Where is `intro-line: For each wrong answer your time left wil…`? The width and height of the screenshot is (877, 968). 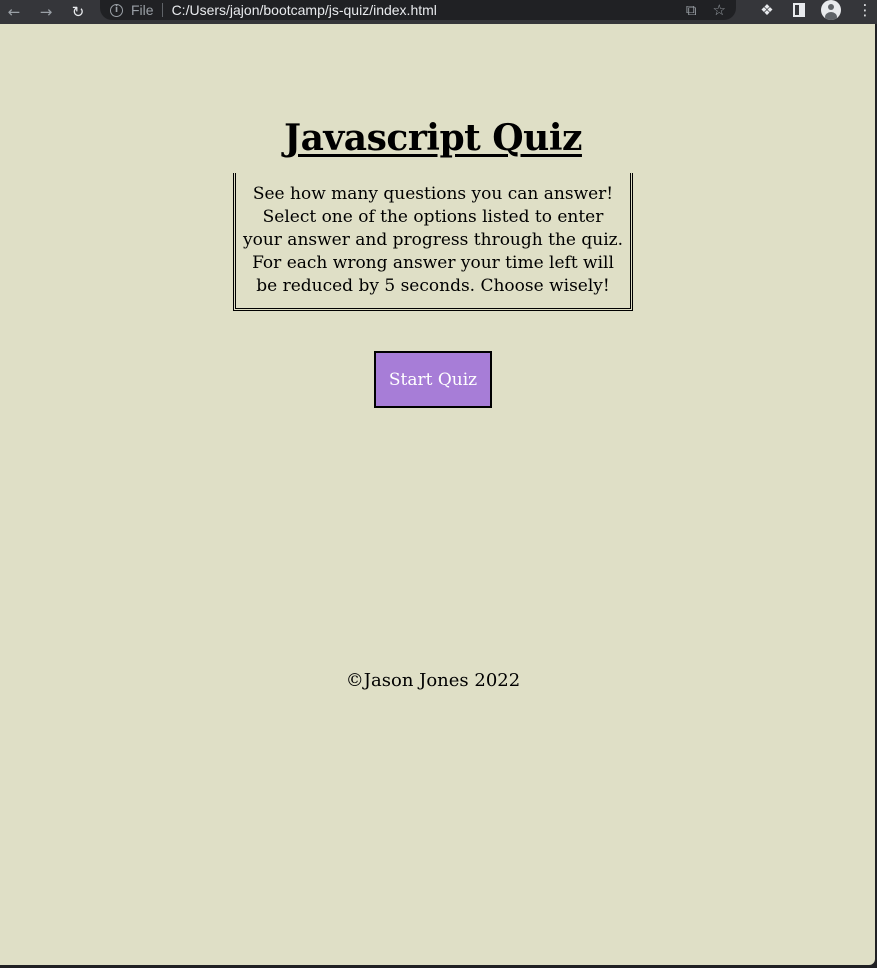
intro-line: For each wrong answer your time left wil… is located at coordinates (433, 263).